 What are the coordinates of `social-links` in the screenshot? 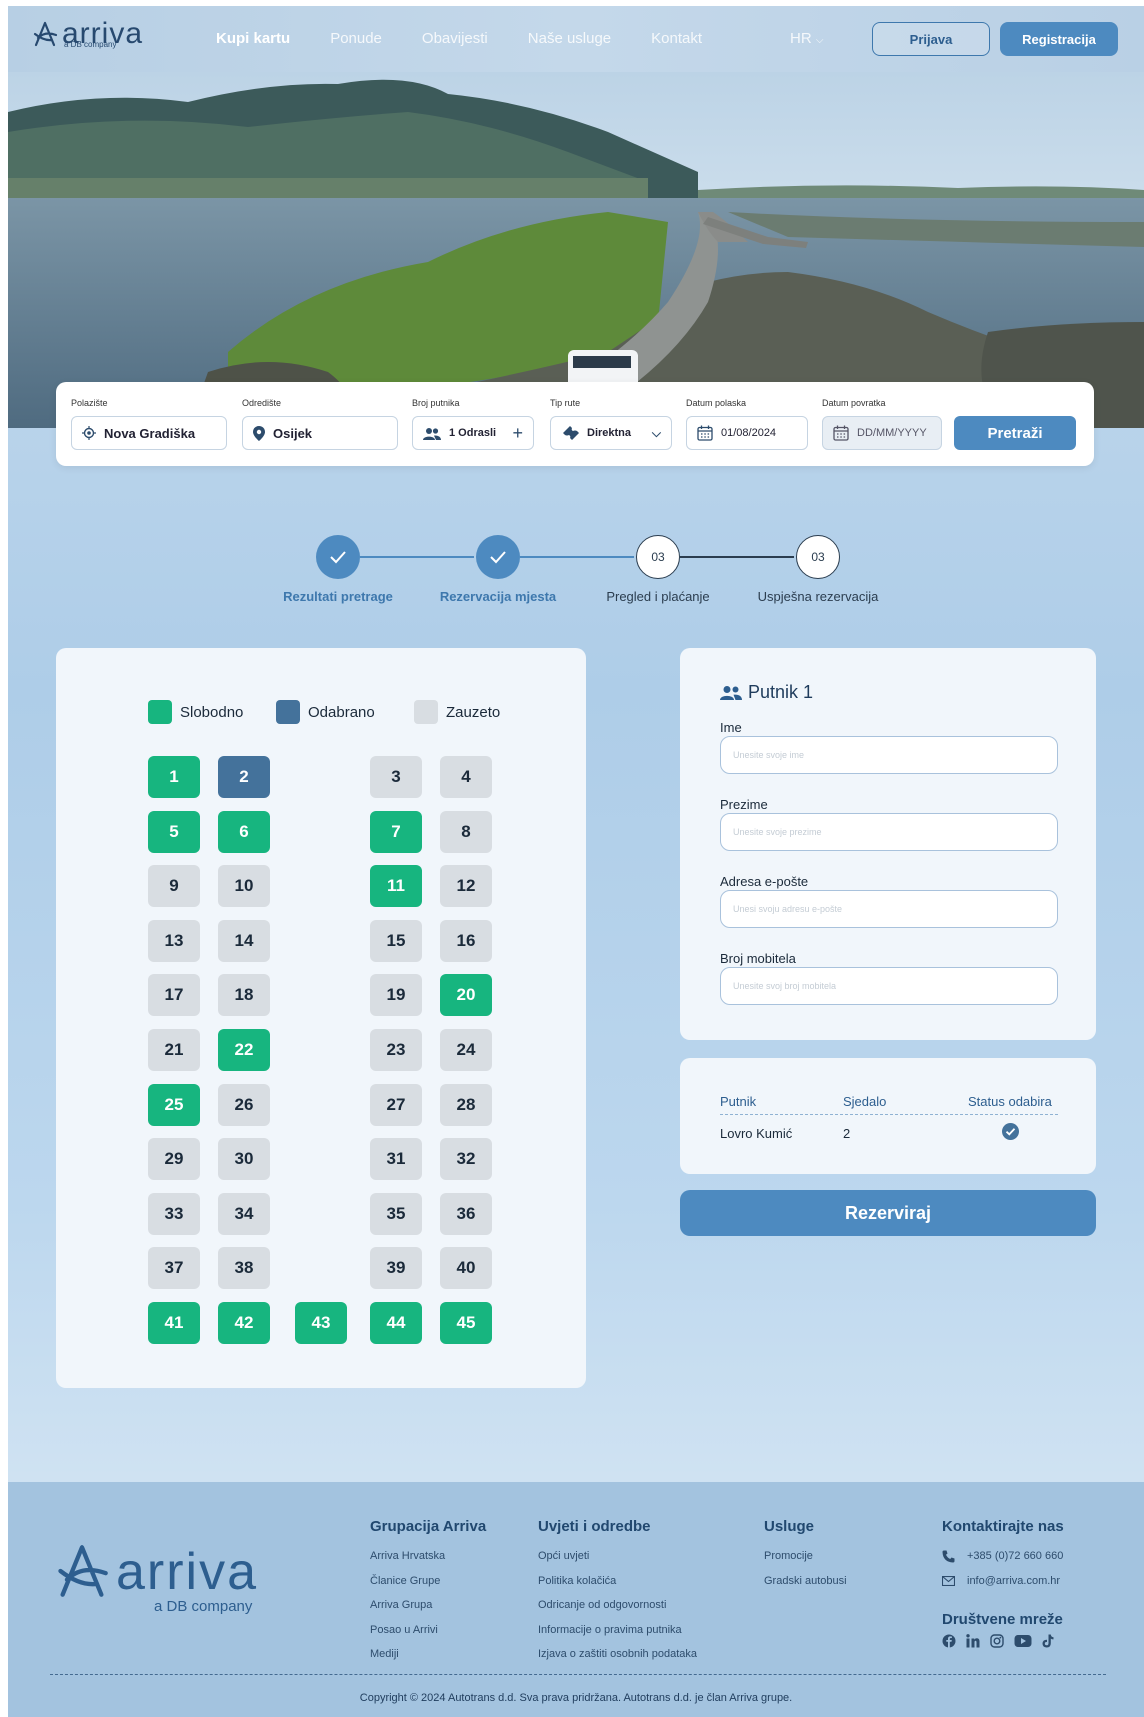 It's located at (1003, 1641).